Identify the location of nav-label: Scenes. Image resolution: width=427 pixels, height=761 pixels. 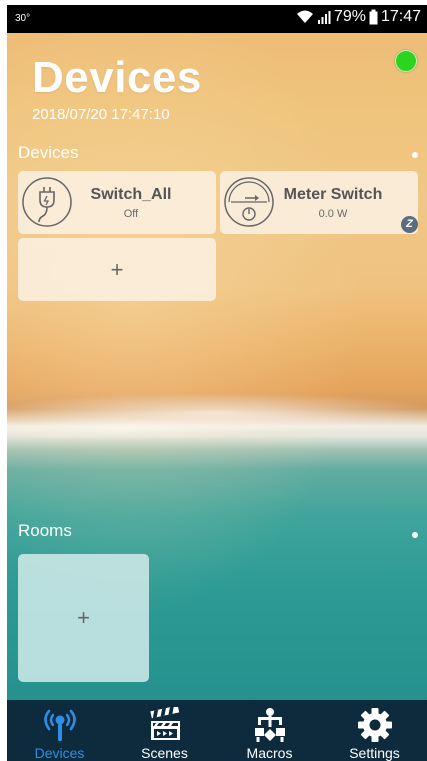
(164, 753).